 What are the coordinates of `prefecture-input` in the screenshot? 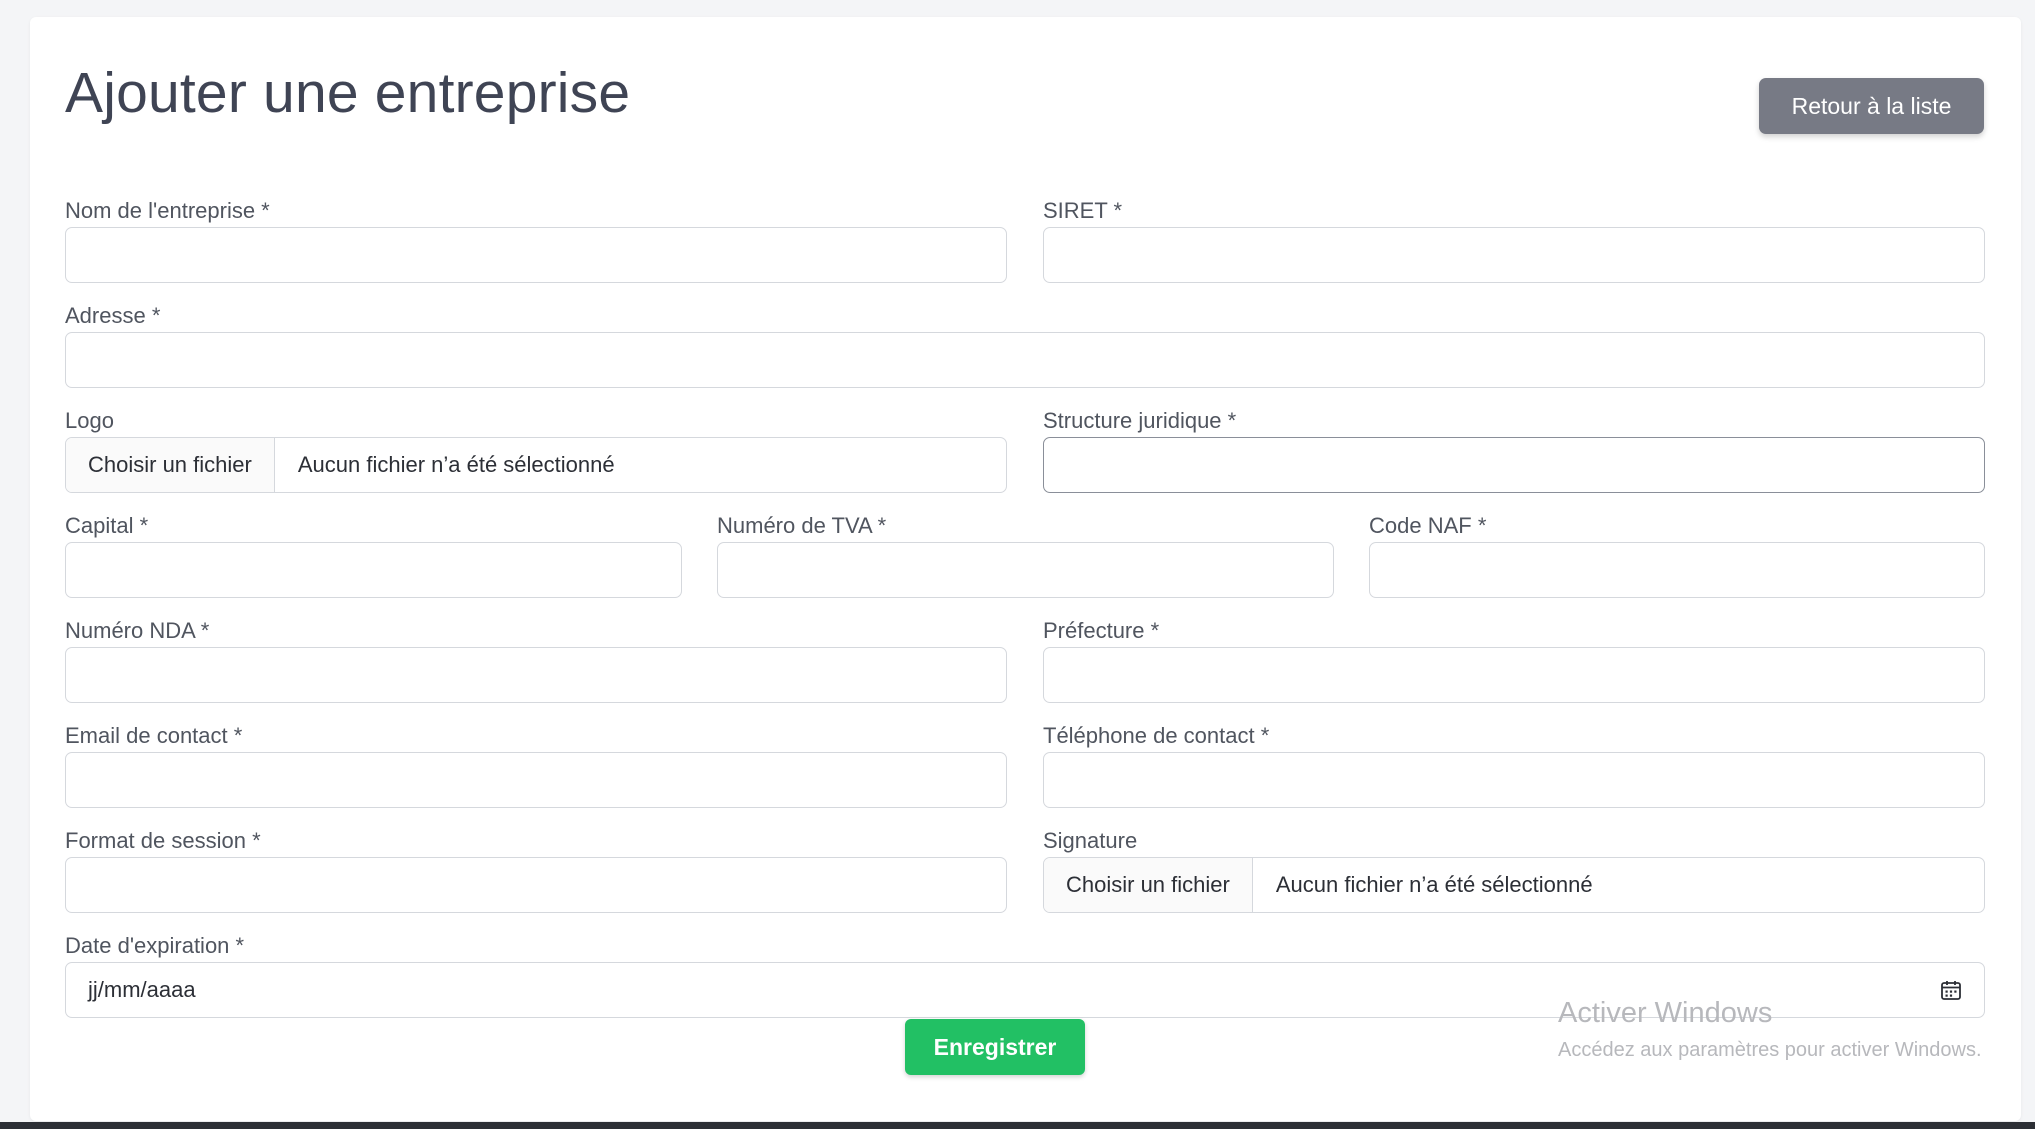 It's located at (1514, 675).